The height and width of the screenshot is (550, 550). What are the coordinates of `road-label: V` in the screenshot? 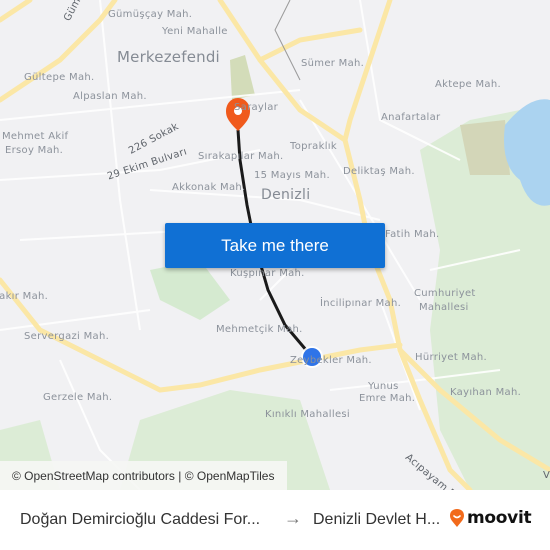 It's located at (546, 475).